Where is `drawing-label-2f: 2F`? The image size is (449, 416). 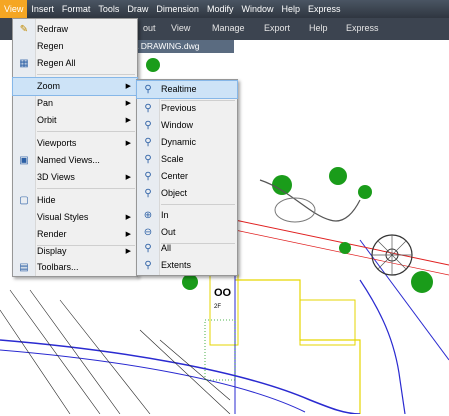
drawing-label-2f: 2F is located at coordinates (217, 307).